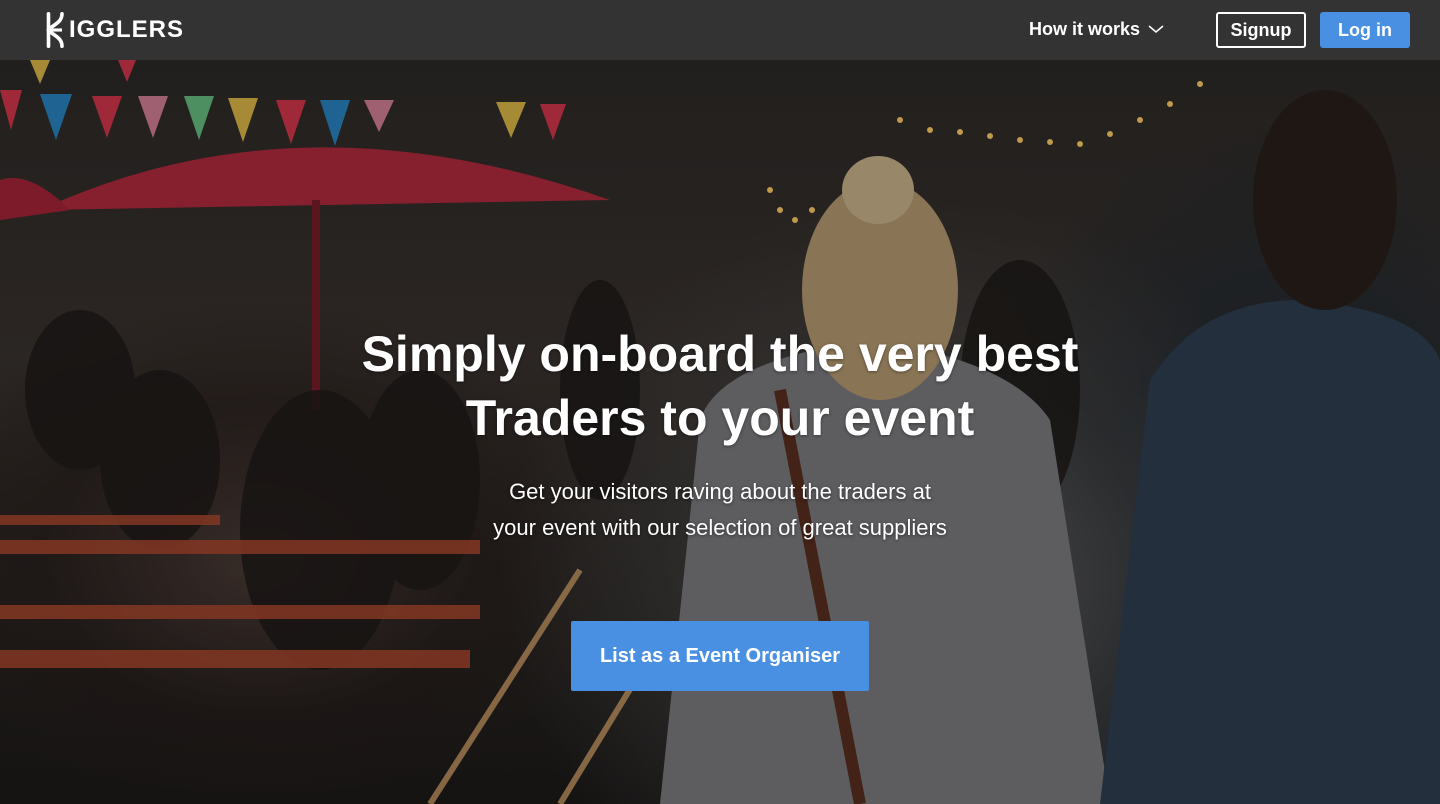 Image resolution: width=1440 pixels, height=804 pixels. What do you see at coordinates (126, 29) in the screenshot?
I see `logo-text: IGGLERS` at bounding box center [126, 29].